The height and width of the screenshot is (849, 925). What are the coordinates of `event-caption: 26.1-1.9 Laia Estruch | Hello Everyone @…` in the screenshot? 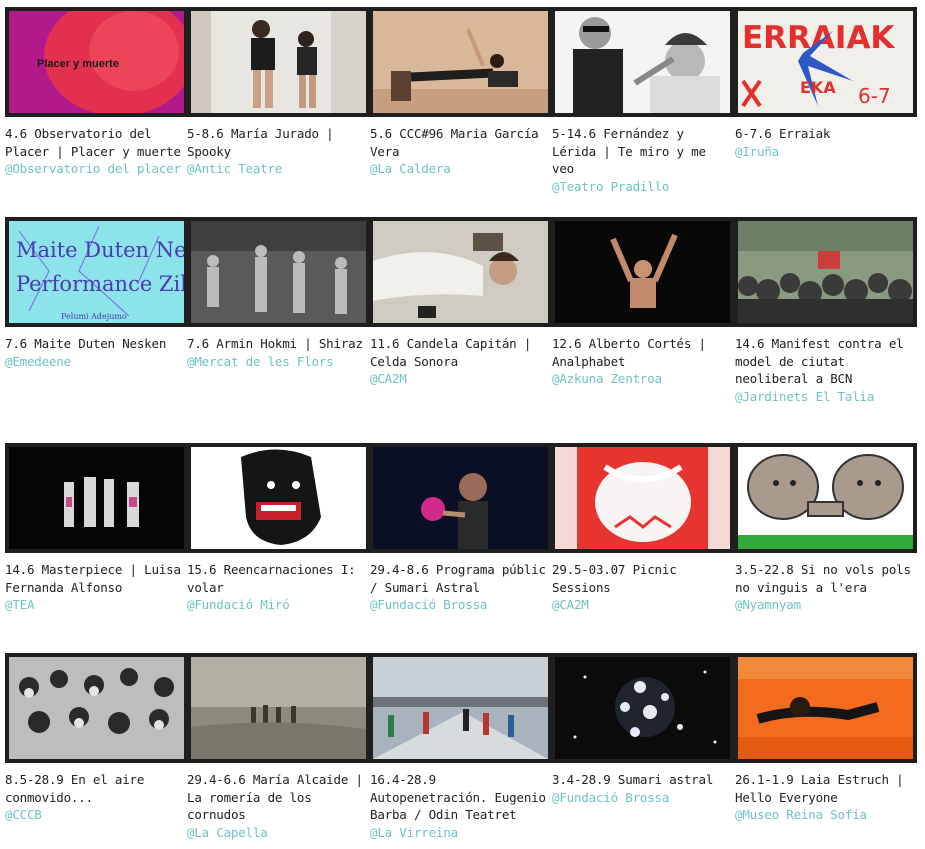 It's located at (823, 797).